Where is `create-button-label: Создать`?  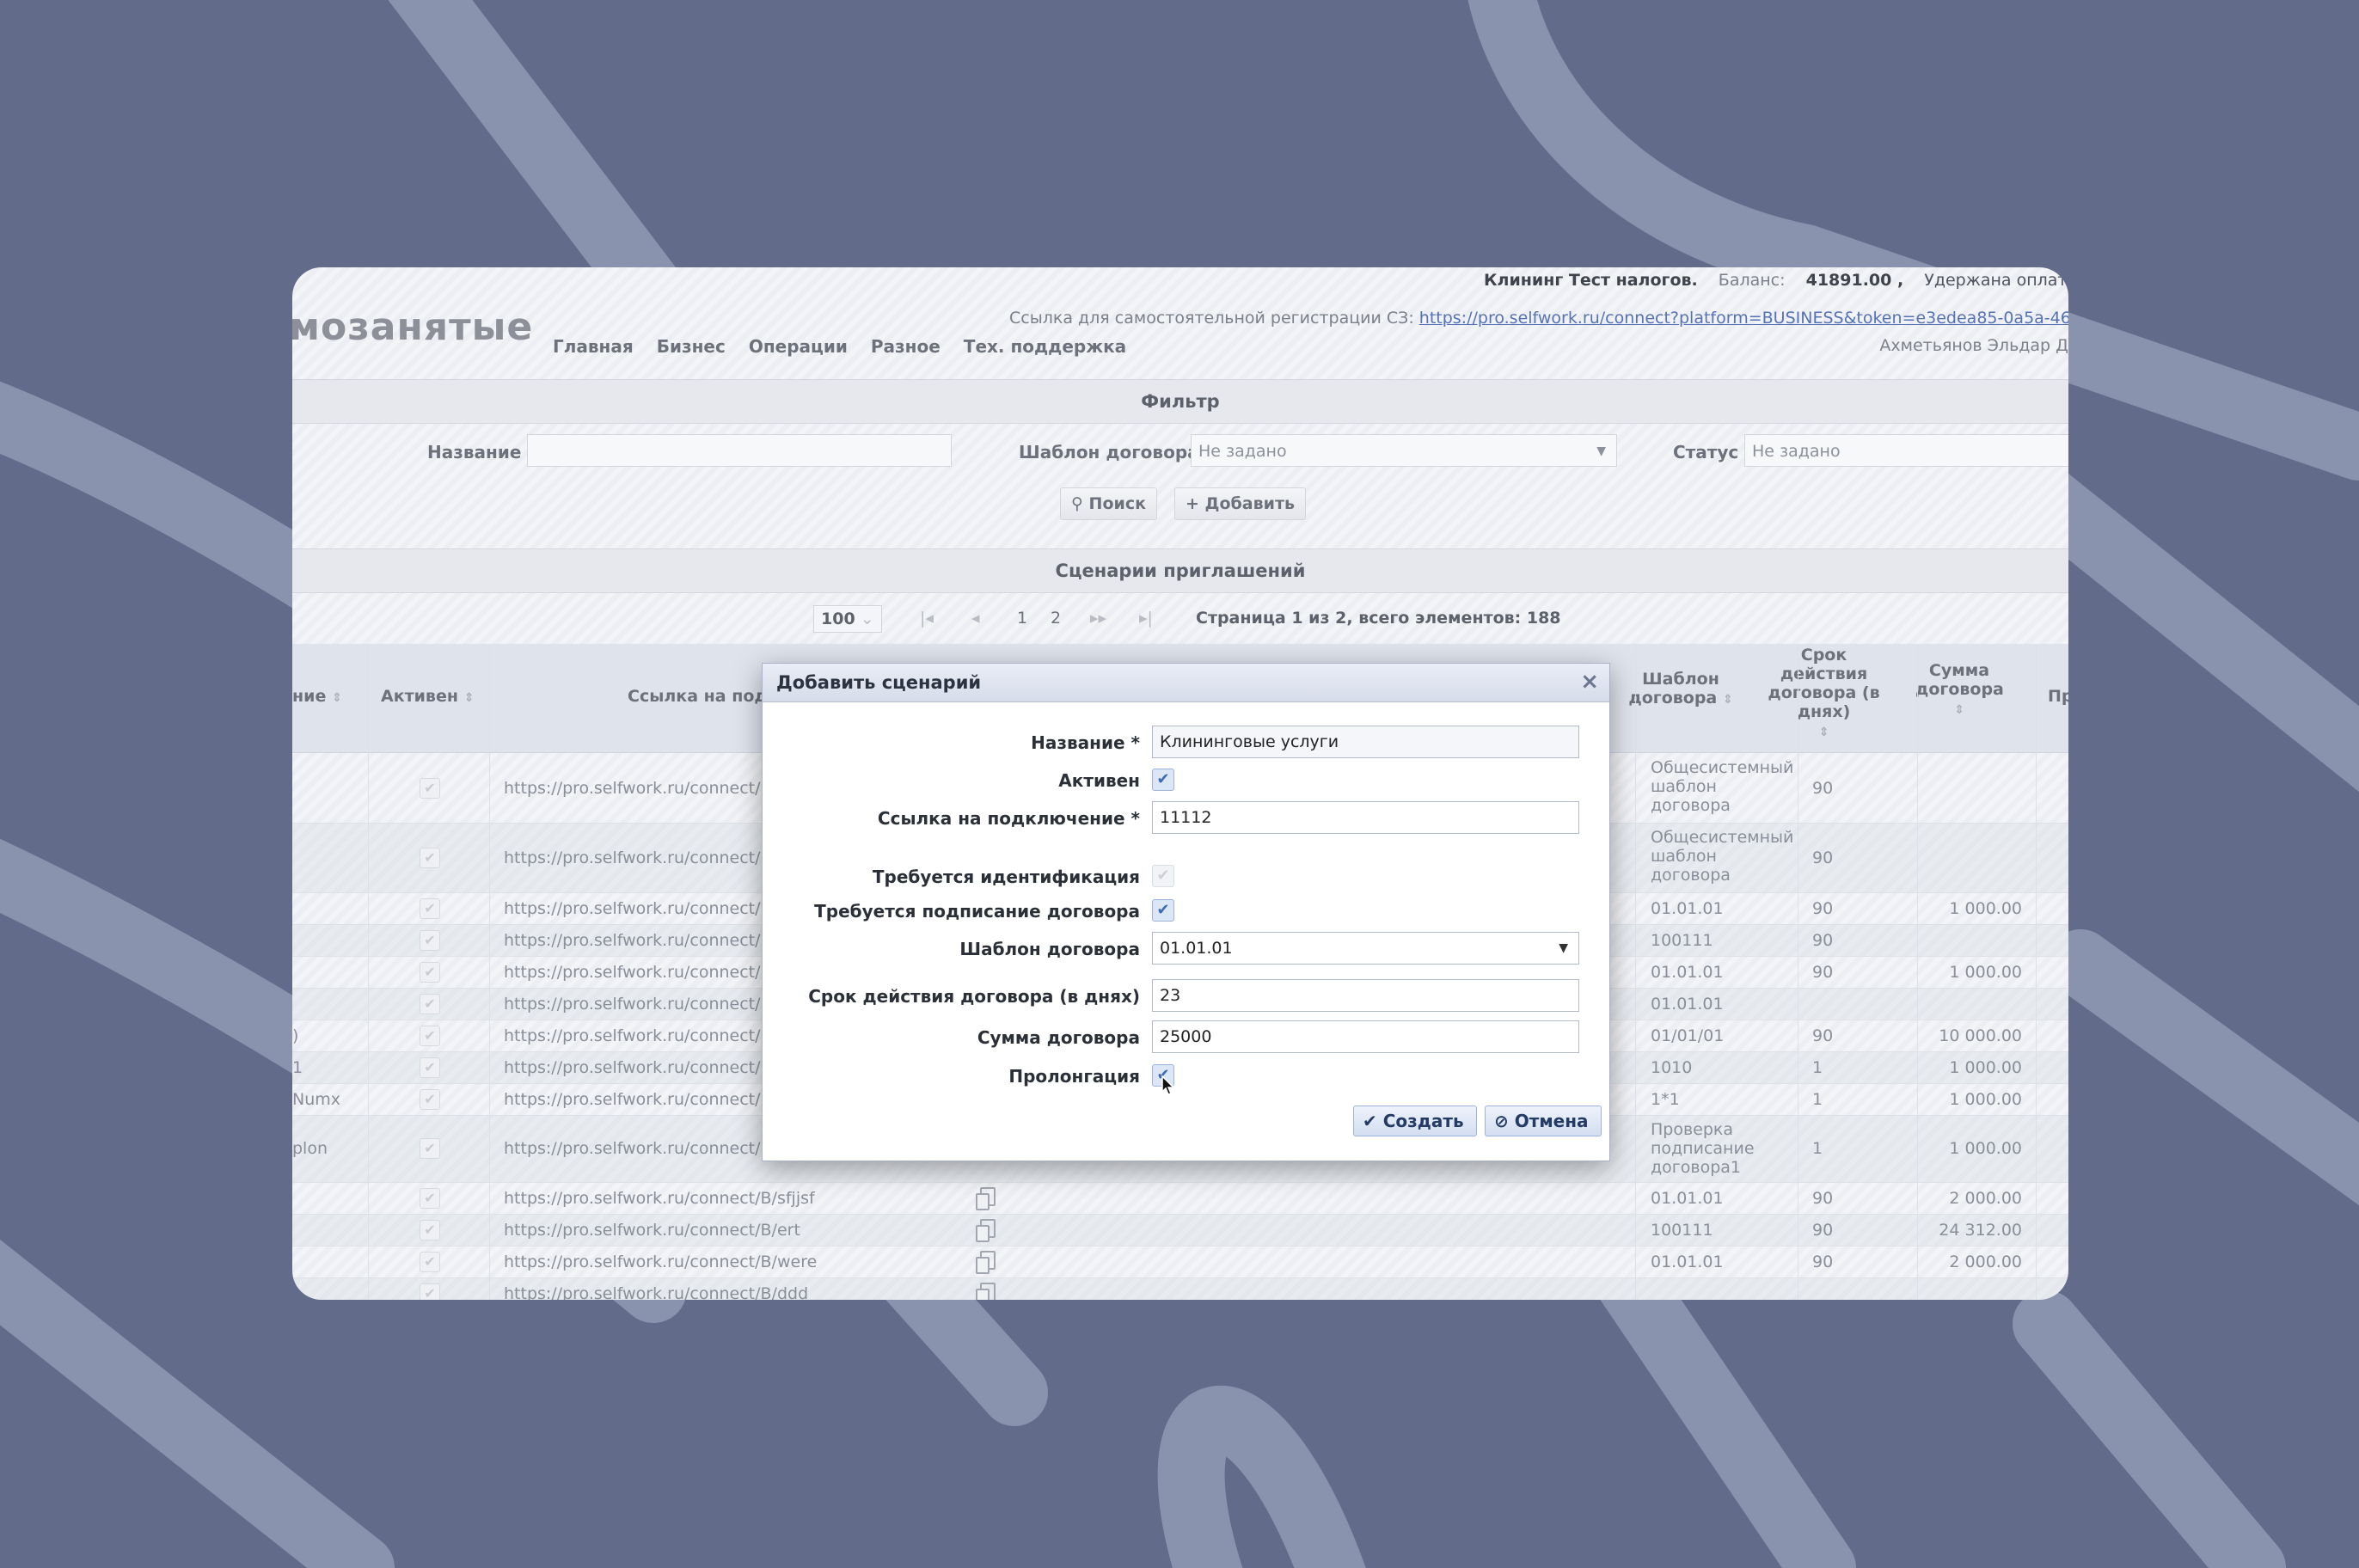 create-button-label: Создать is located at coordinates (1423, 1121).